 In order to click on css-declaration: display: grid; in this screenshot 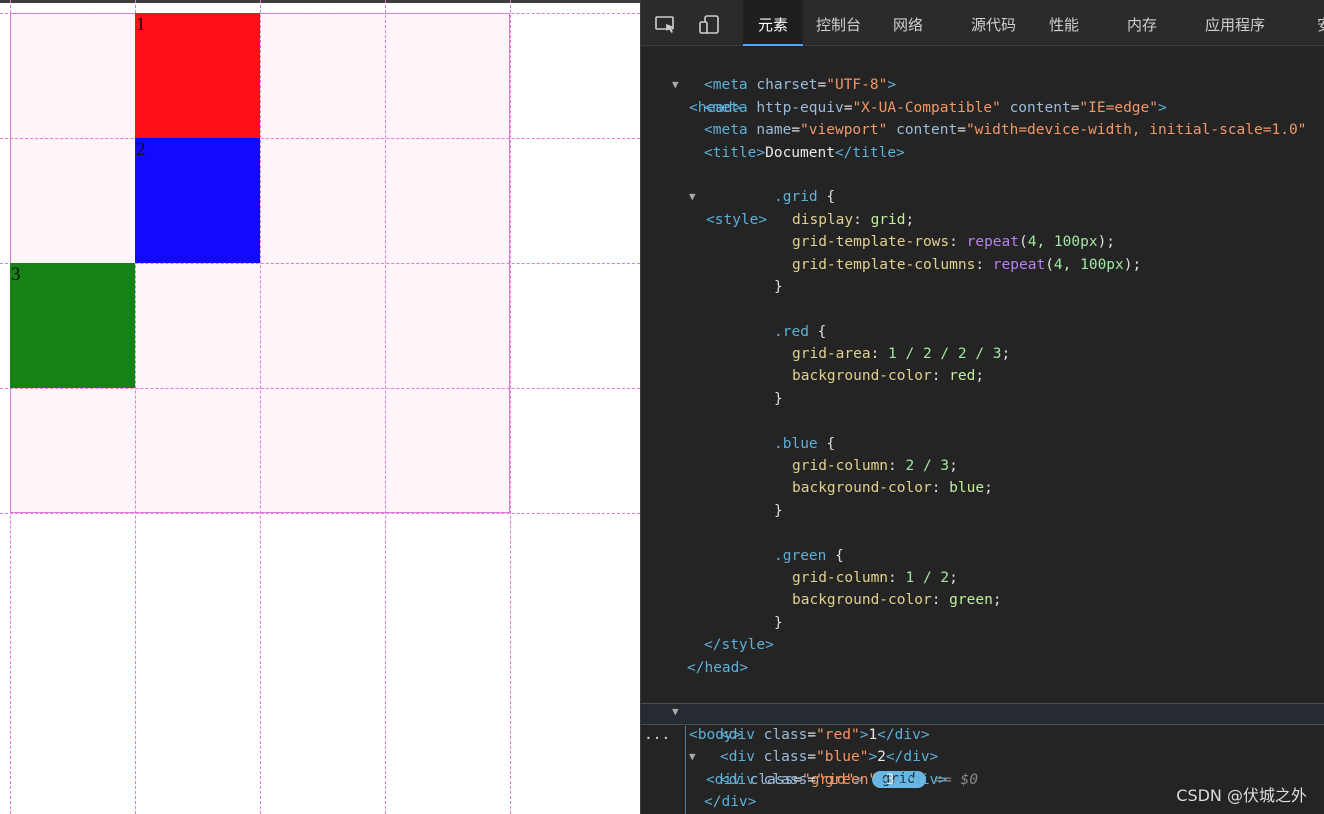, I will do `click(853, 219)`.